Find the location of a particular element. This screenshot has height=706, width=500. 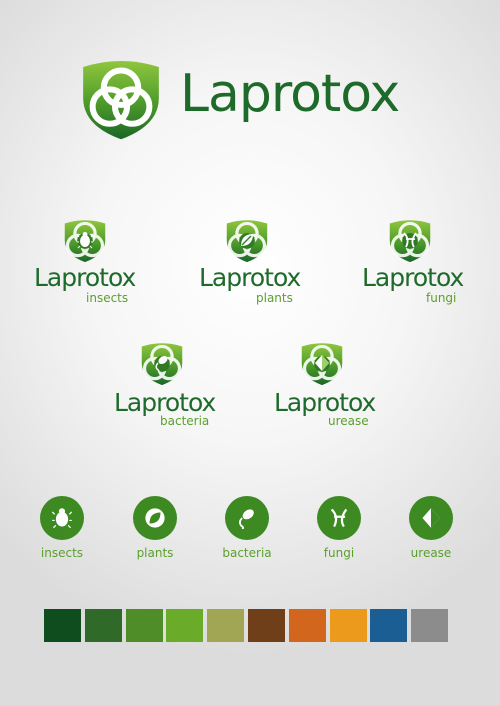

icon-label-insects: insects is located at coordinates (62, 553).